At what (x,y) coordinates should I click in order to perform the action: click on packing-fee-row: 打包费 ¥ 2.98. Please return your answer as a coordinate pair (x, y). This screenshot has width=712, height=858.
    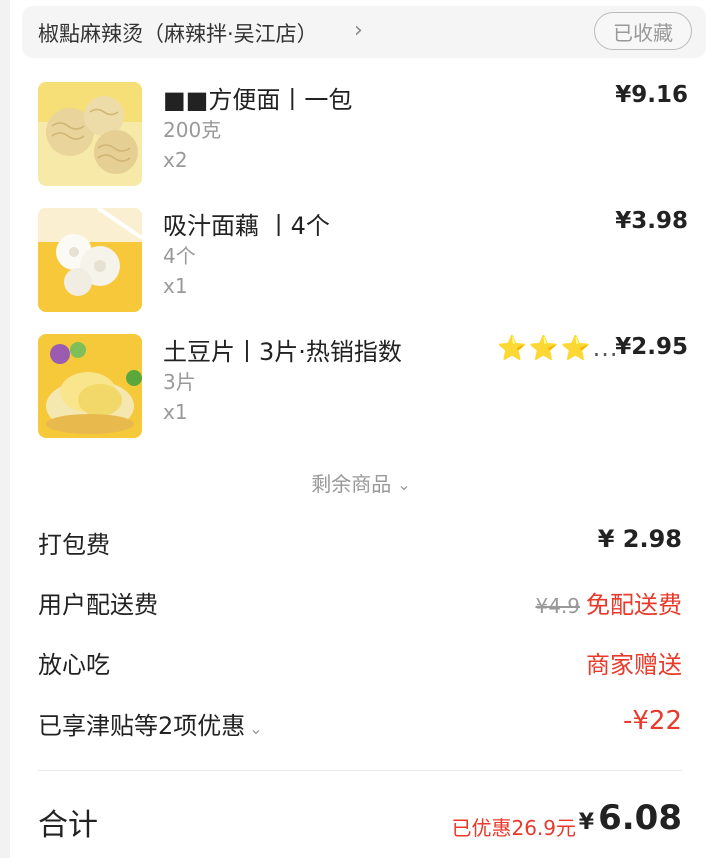
    Looking at the image, I should click on (360, 545).